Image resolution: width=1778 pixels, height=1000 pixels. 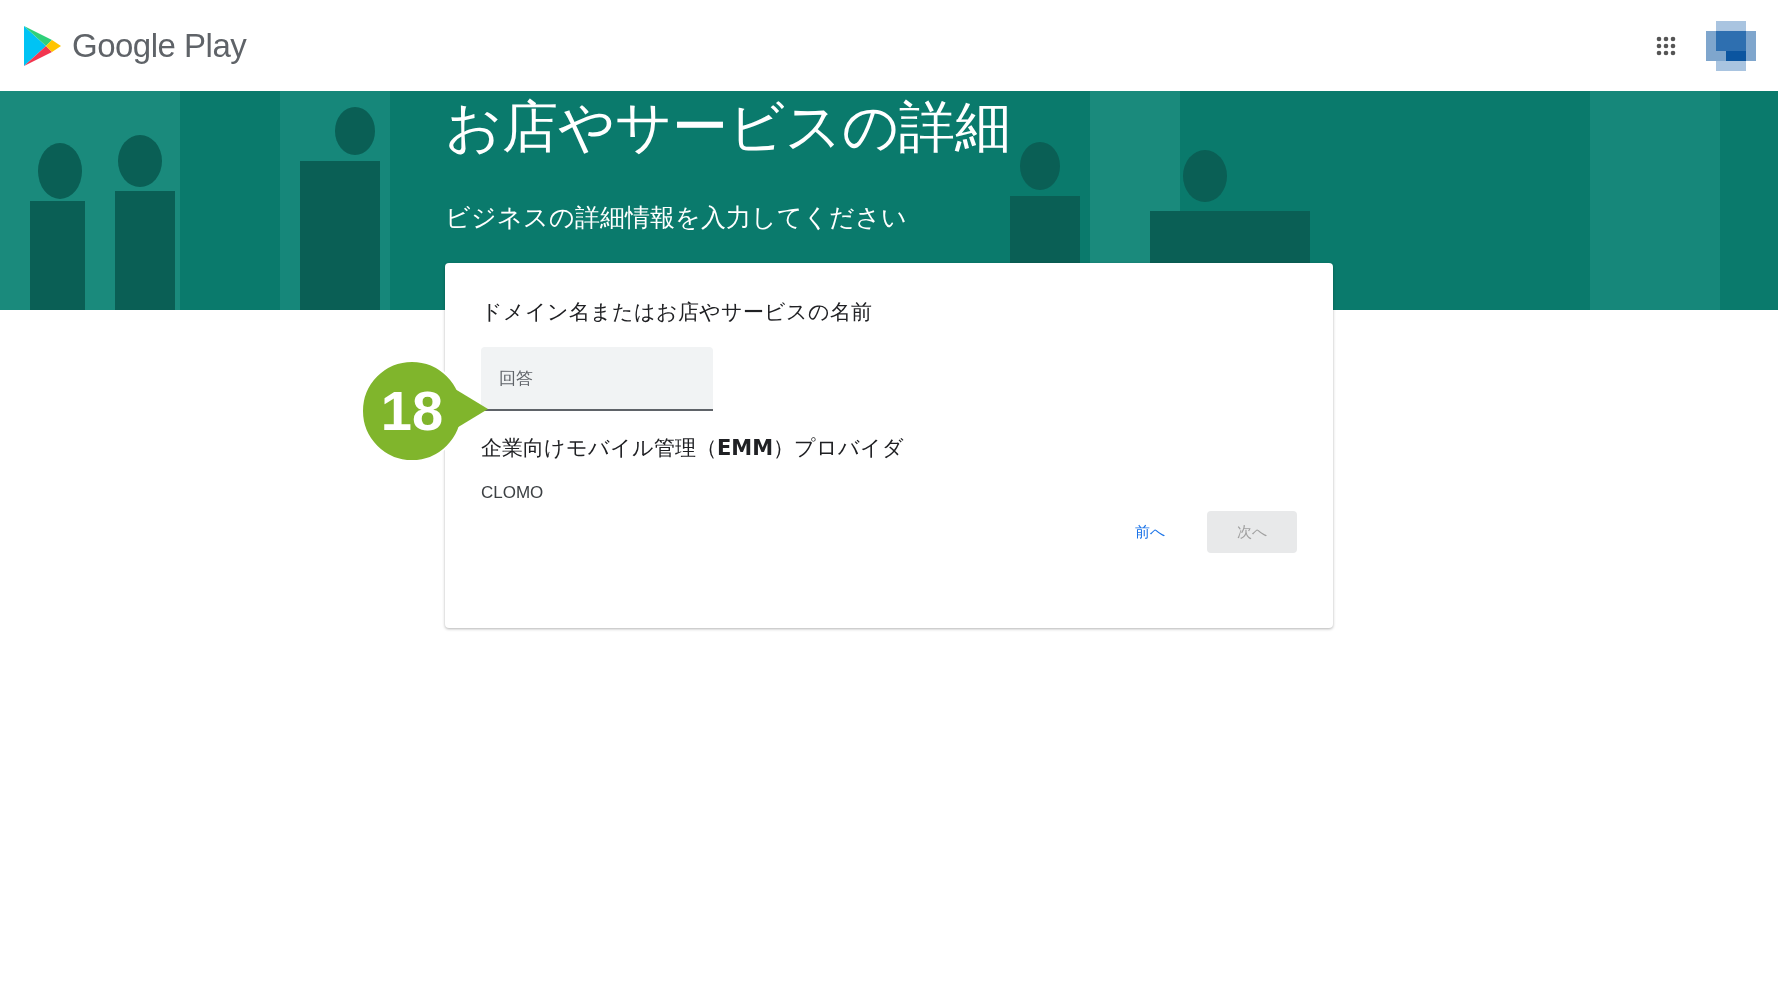 I want to click on apps-grid-icon, so click(x=1666, y=45).